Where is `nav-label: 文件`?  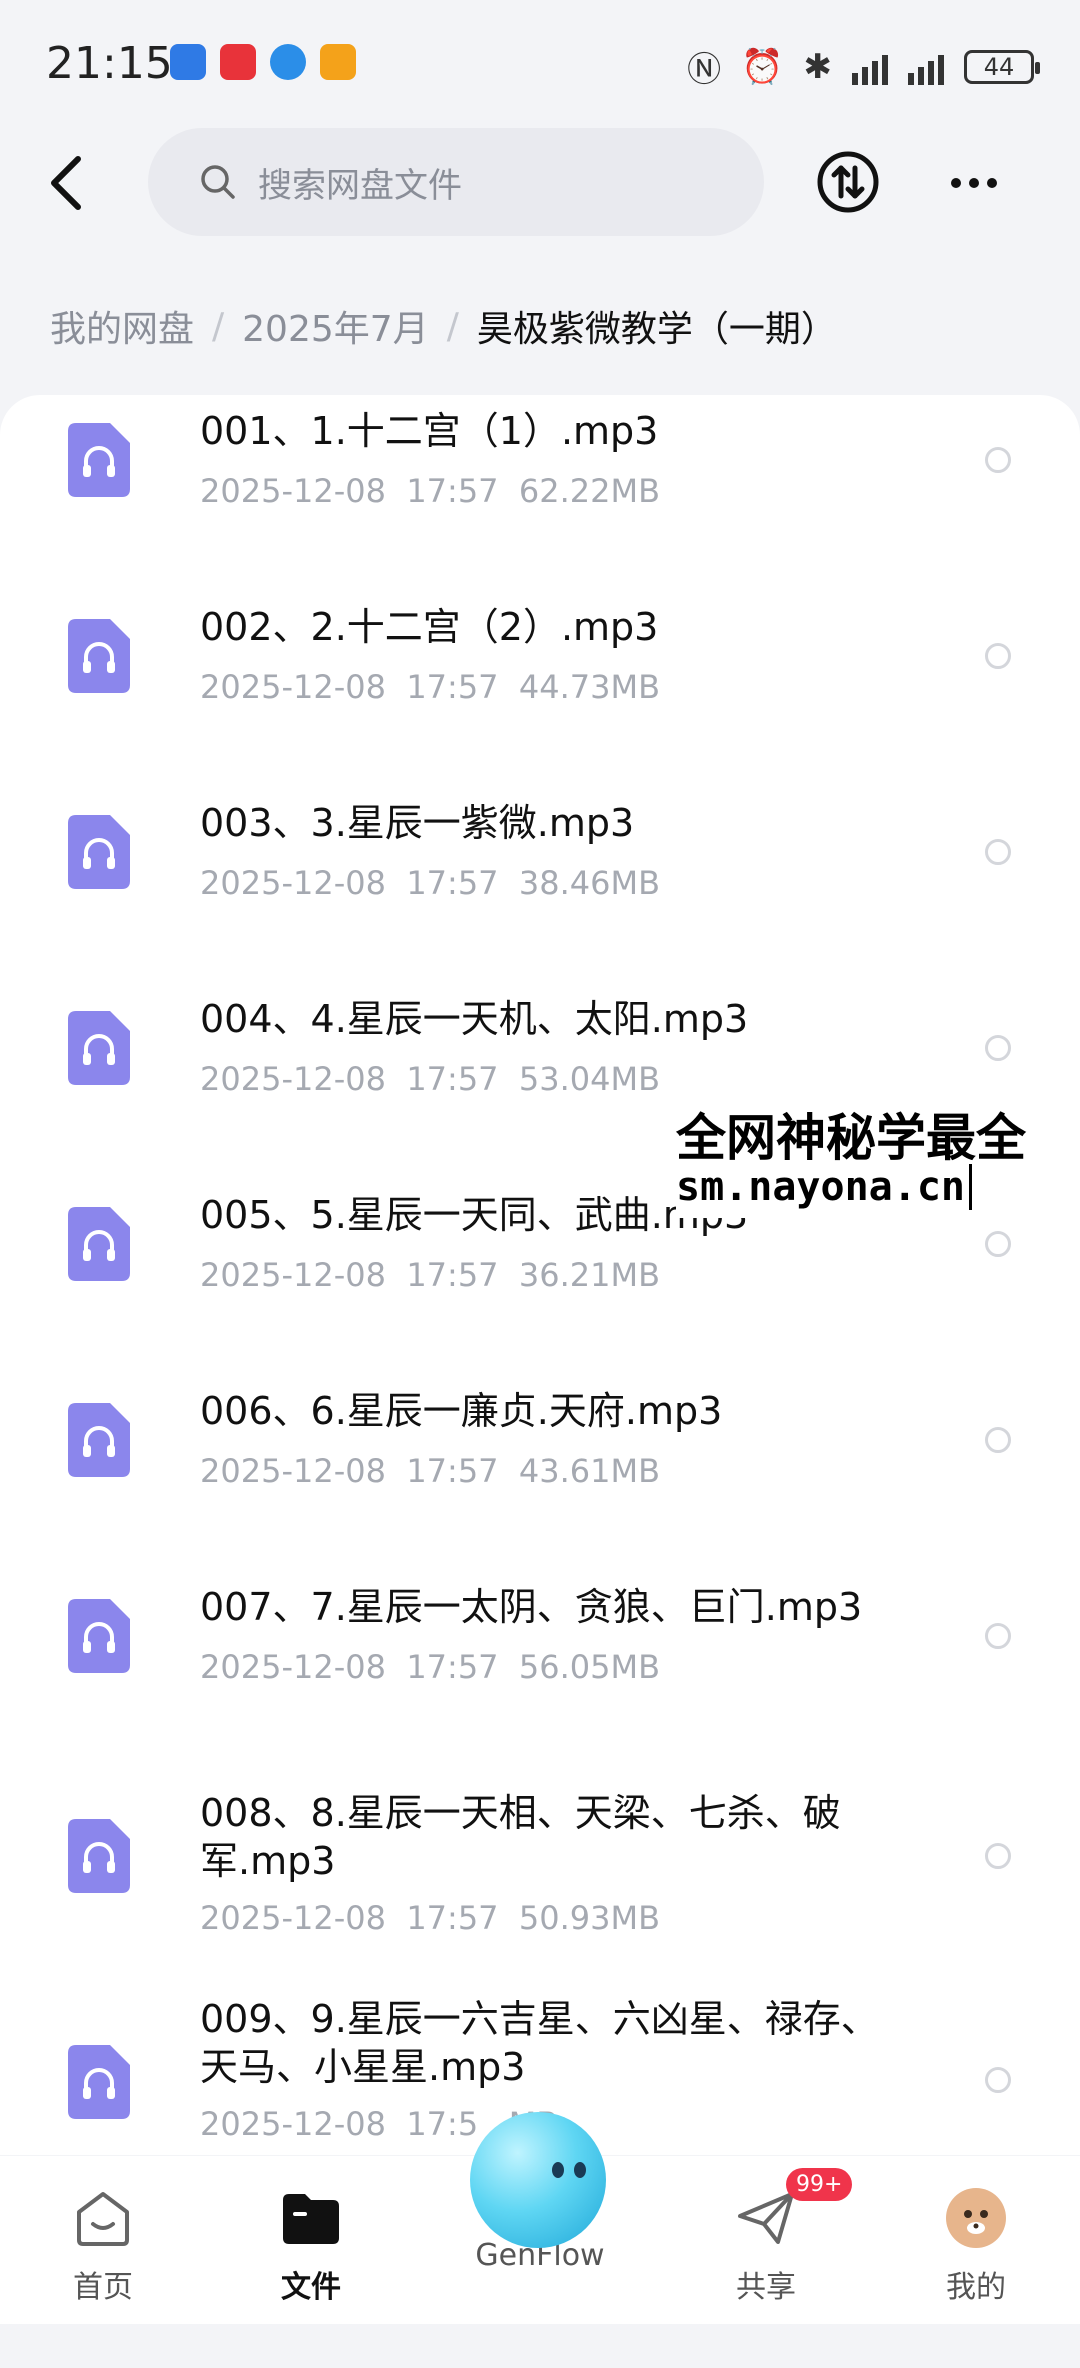
nav-label: 文件 is located at coordinates (311, 2287).